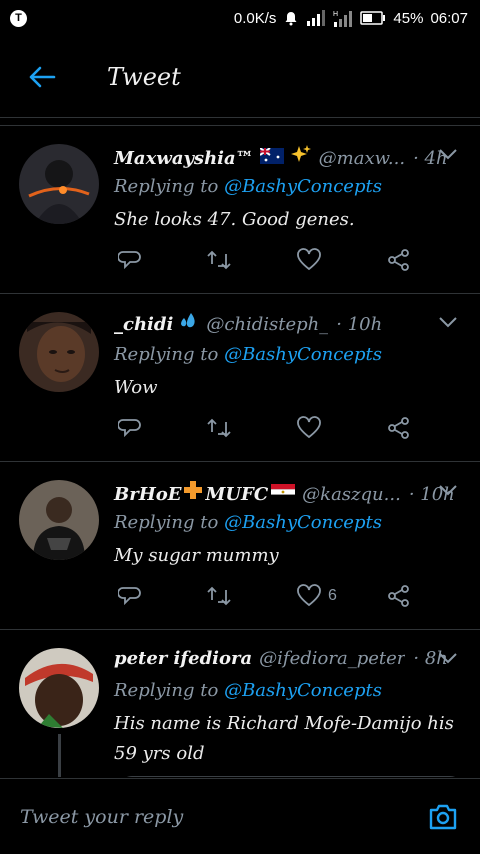  What do you see at coordinates (183, 658) in the screenshot?
I see `display-name: peter ifediora` at bounding box center [183, 658].